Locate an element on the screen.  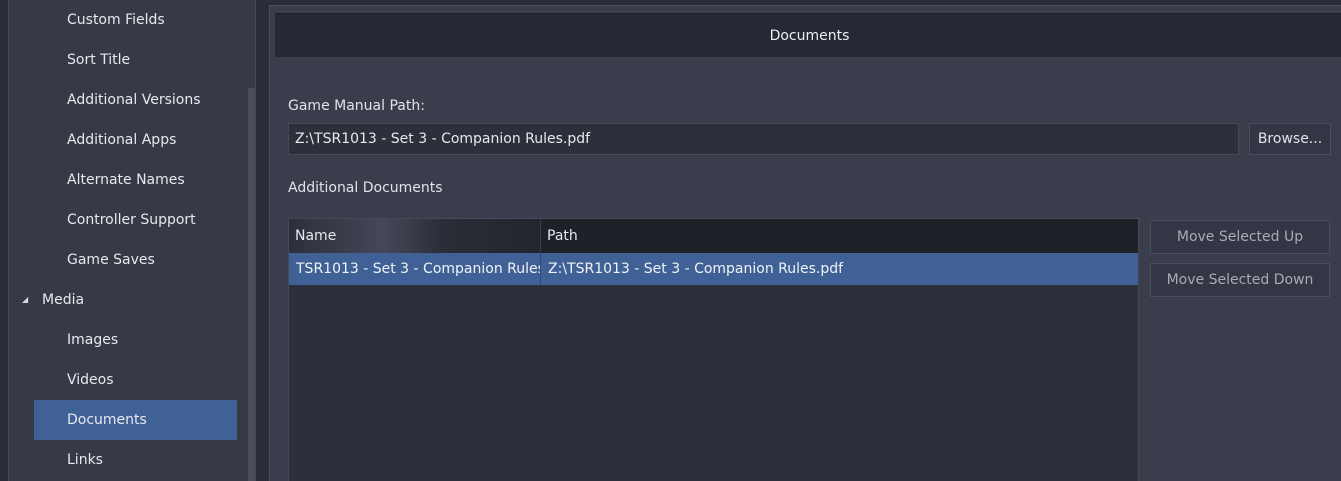
table-cell-name: TSR1013 - Set 3 - Companion Rules is located at coordinates (415, 269).